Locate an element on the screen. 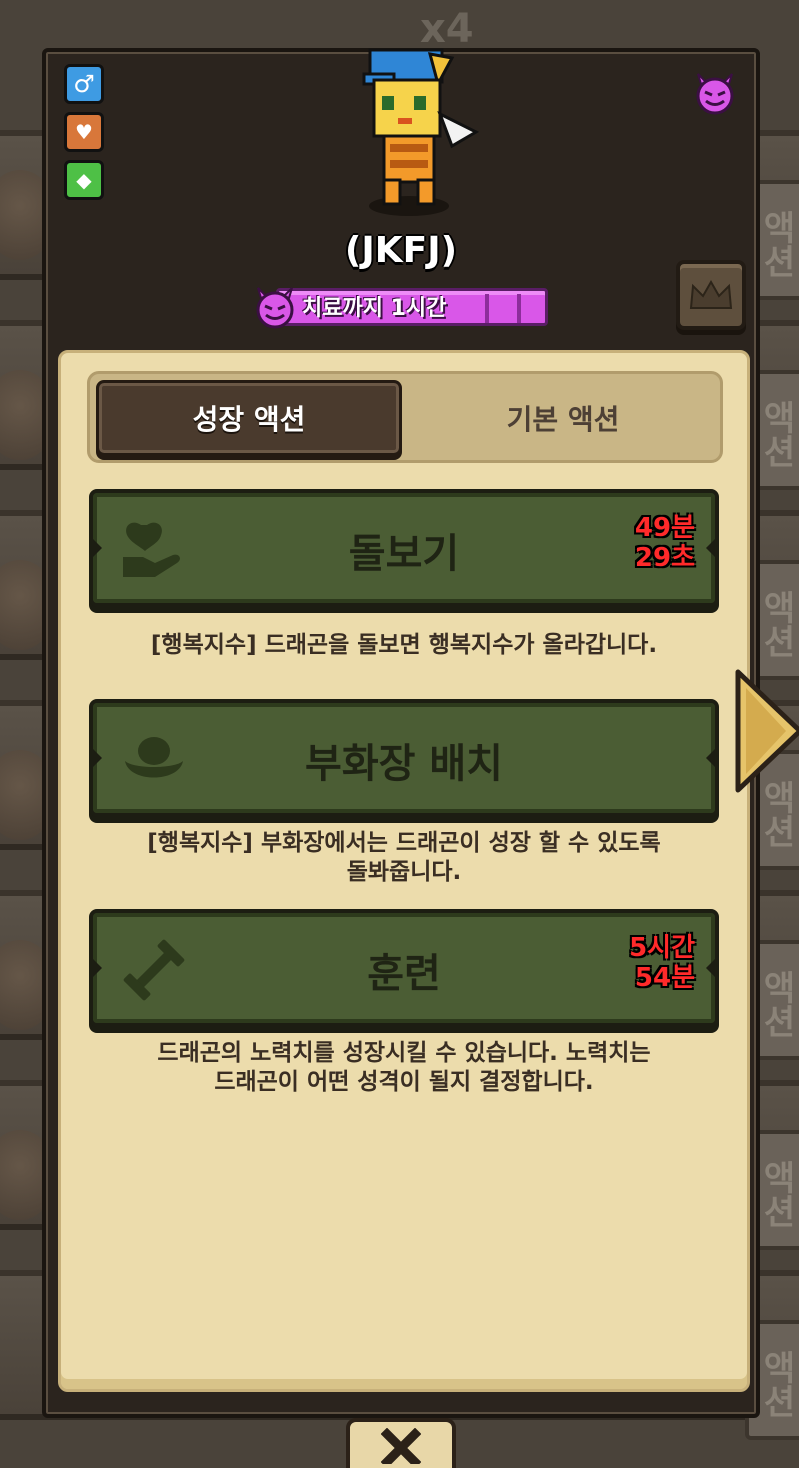 This screenshot has height=1468, width=799. next-arrow-icon is located at coordinates (766, 731).